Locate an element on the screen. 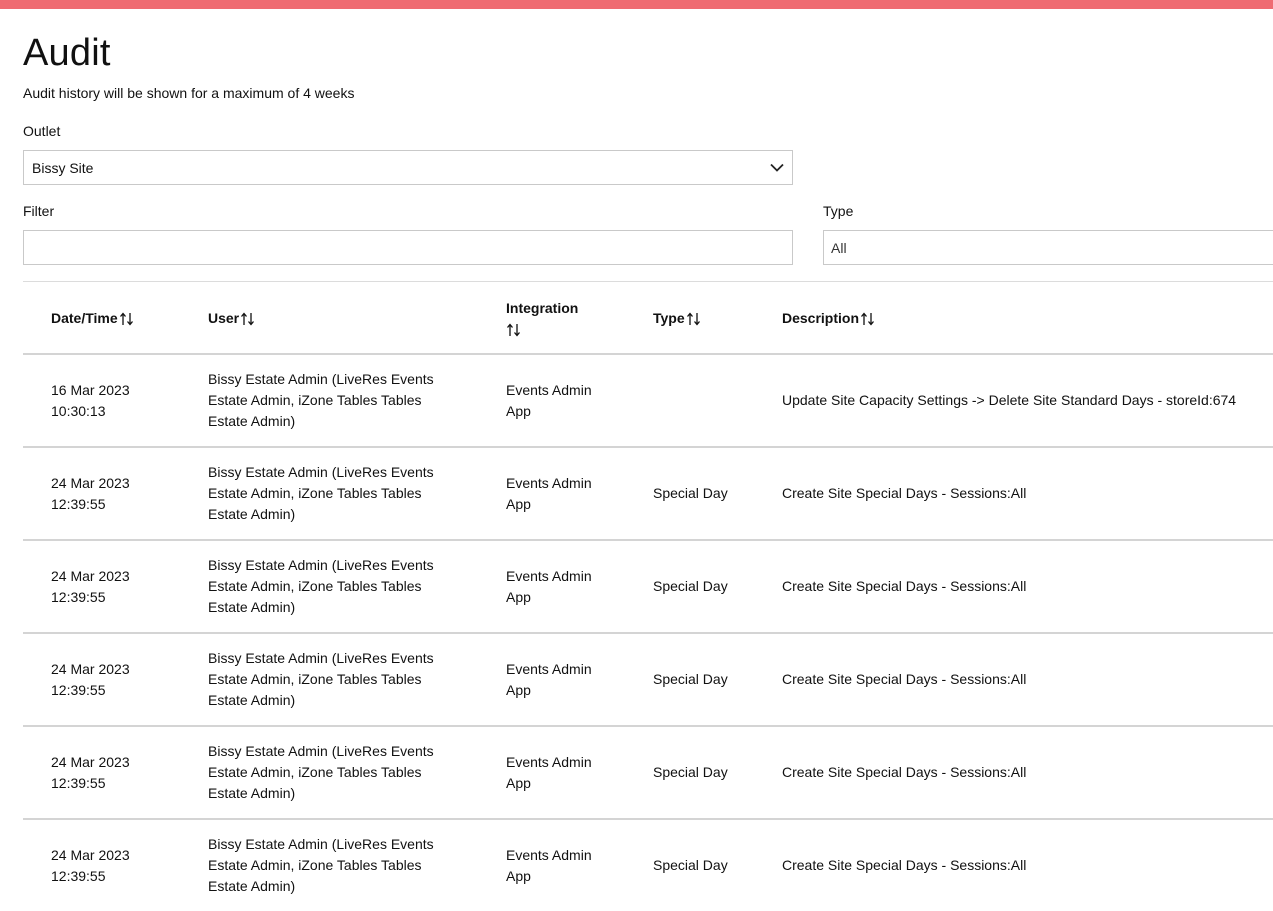 The width and height of the screenshot is (1273, 911). outlet-select: Bissy Site is located at coordinates (408, 167).